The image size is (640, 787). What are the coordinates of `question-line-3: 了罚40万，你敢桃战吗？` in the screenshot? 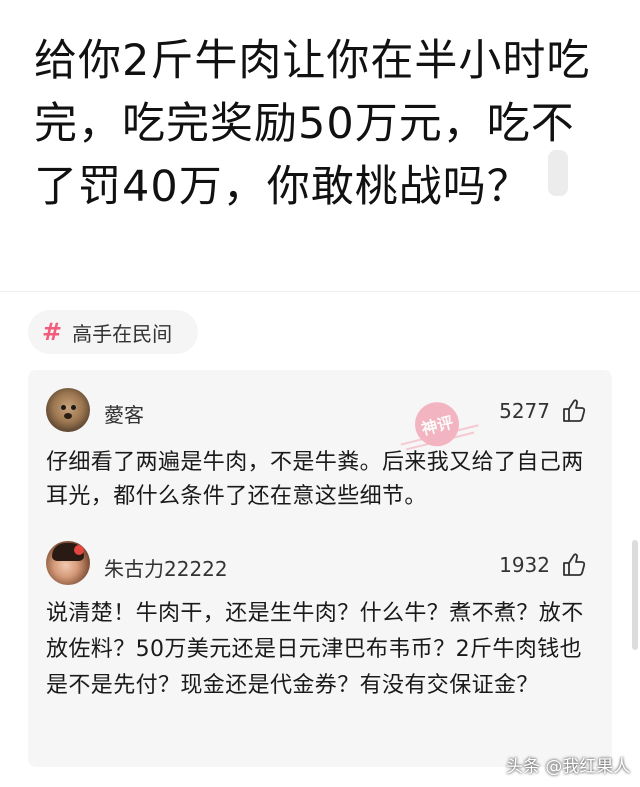 It's located at (282, 187).